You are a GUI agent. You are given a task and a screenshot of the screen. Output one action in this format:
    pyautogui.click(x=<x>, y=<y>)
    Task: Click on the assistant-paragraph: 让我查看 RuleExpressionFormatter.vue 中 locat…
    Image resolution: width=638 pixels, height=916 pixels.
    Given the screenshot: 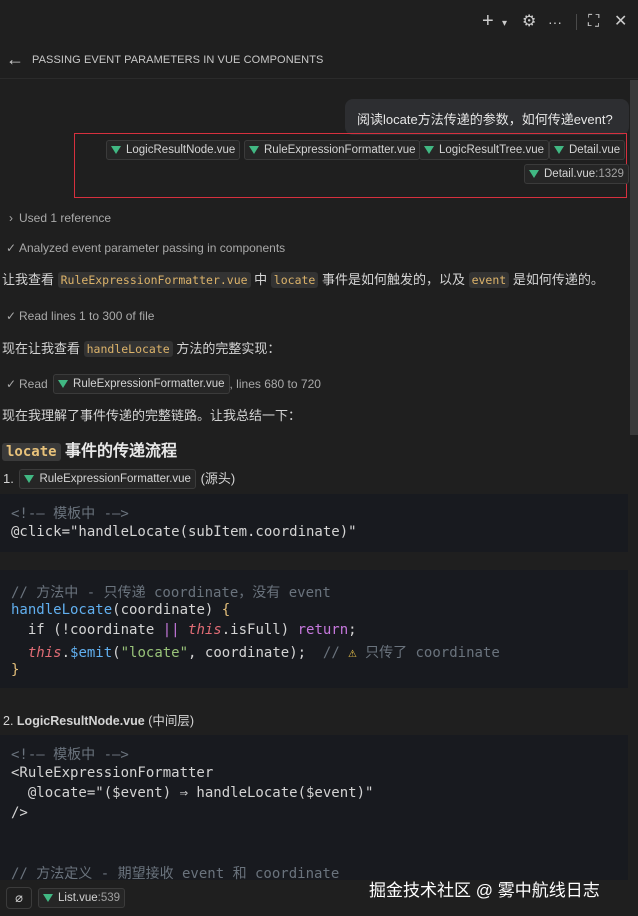 What is the action you would take?
    pyautogui.click(x=303, y=278)
    